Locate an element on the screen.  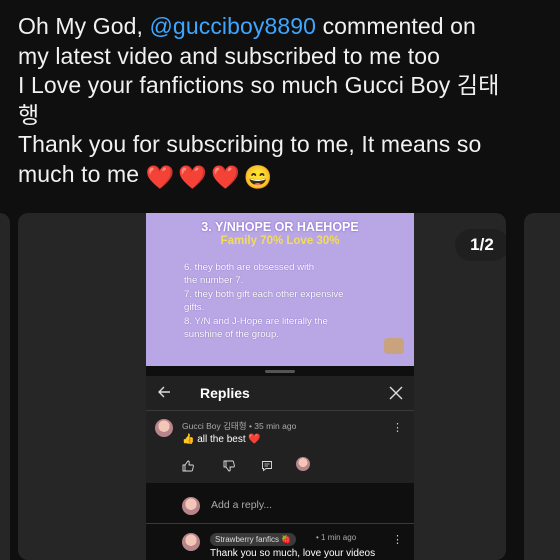
reply-time: • 1 min ago is located at coordinates (336, 537).